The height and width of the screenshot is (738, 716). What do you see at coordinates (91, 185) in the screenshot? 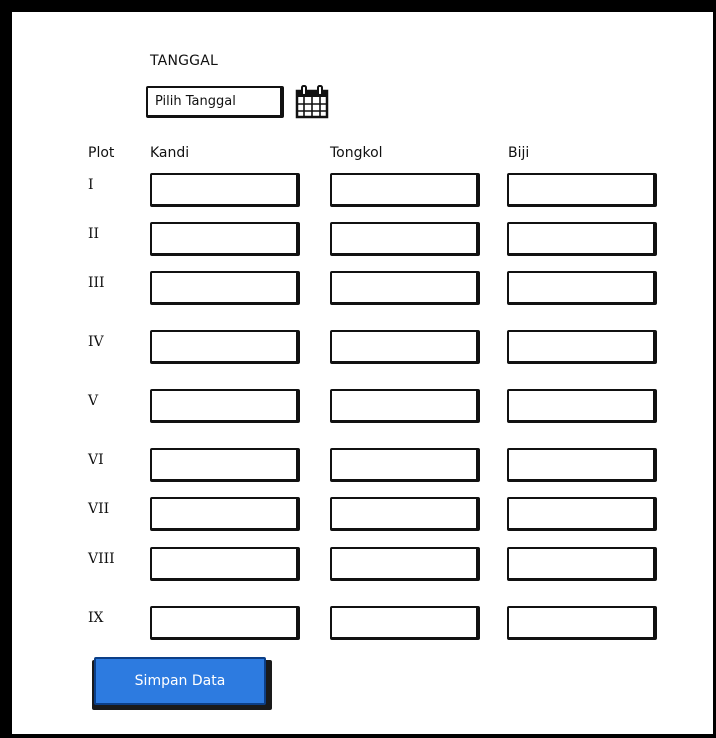
I see `plot-row-label: I` at bounding box center [91, 185].